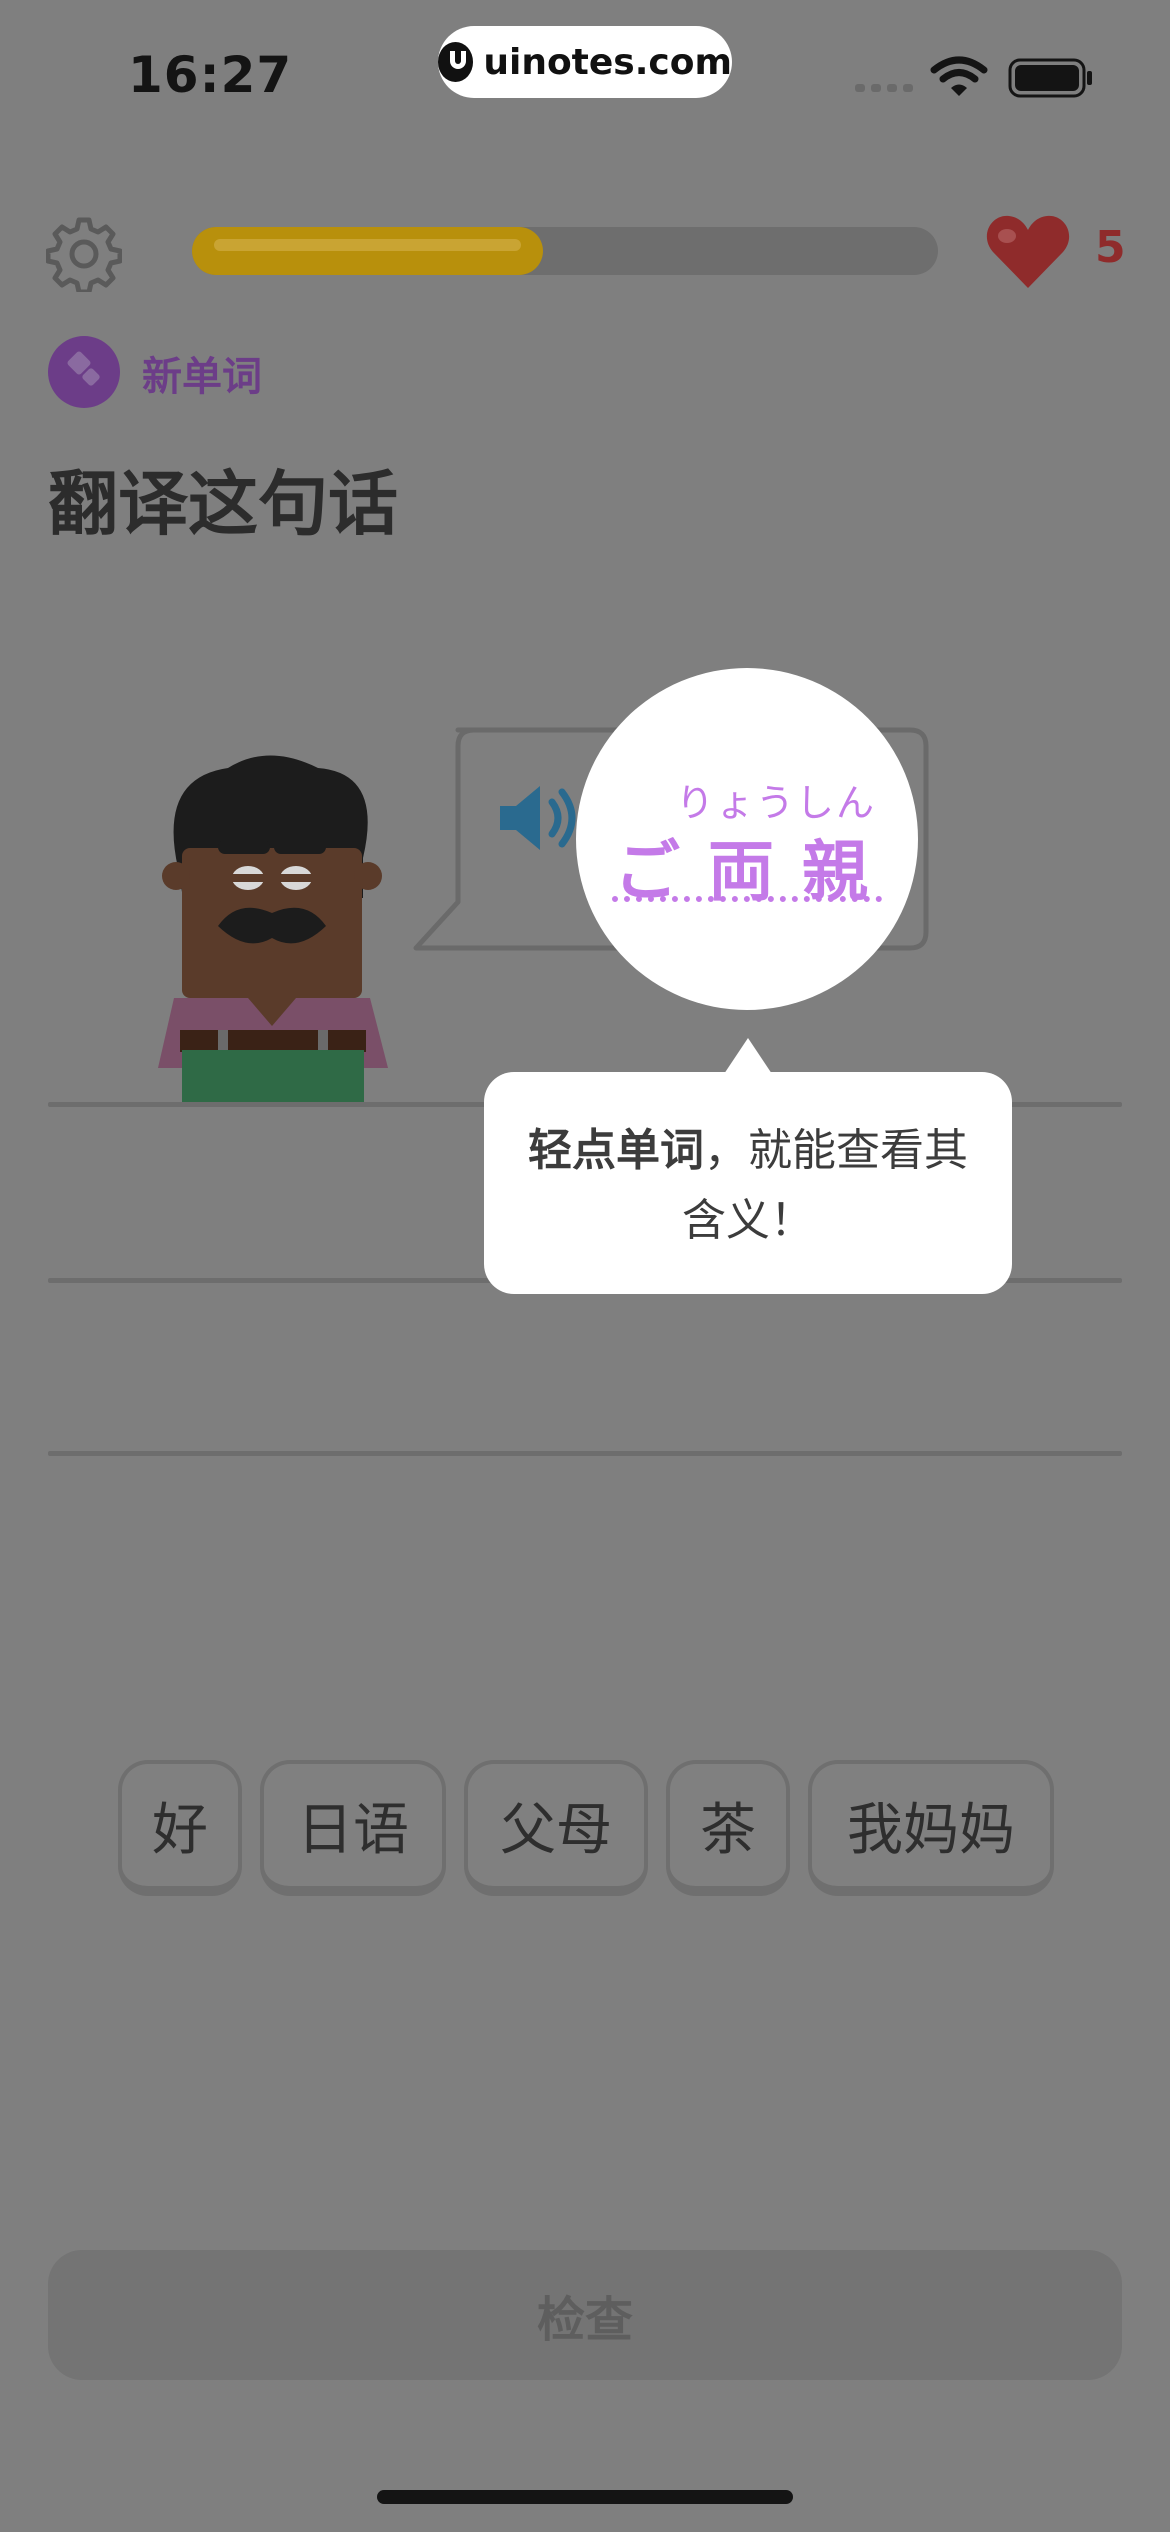  Describe the element at coordinates (748, 1056) in the screenshot. I see `tooltip-arrow` at that location.